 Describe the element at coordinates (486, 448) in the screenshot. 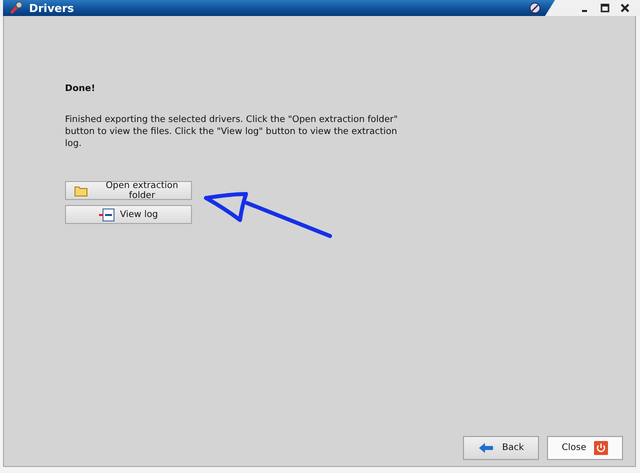

I see `left-arrow-icon` at that location.